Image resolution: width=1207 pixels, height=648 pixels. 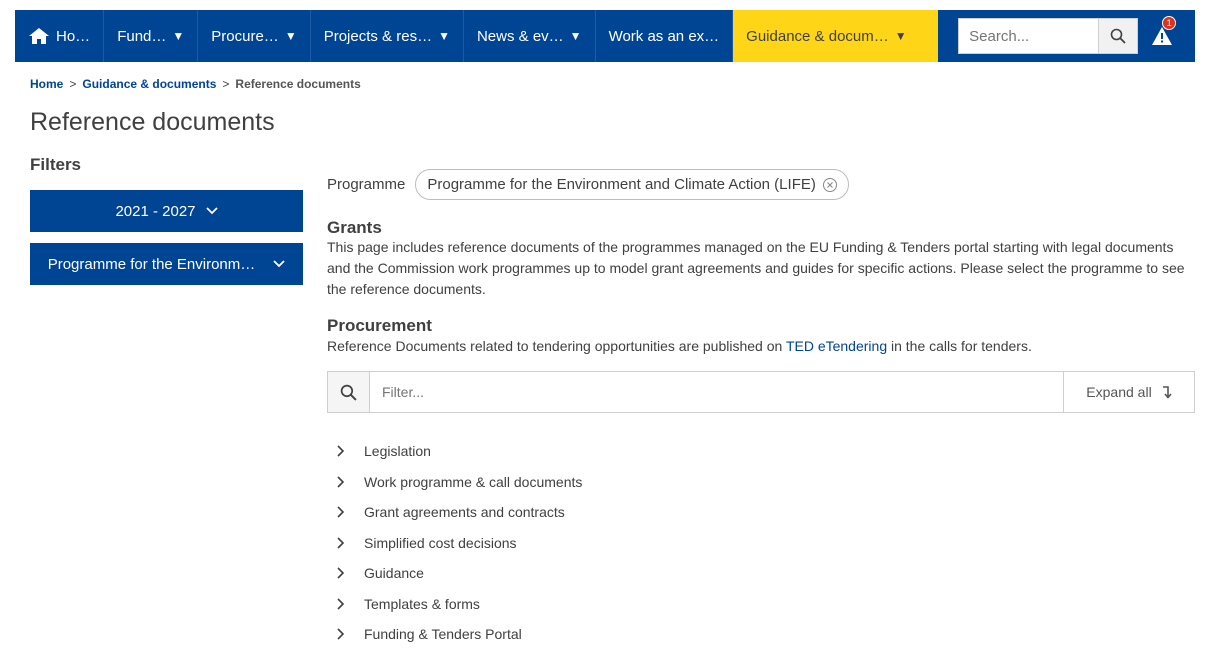 I want to click on notification-badge: 1, so click(x=1169, y=23).